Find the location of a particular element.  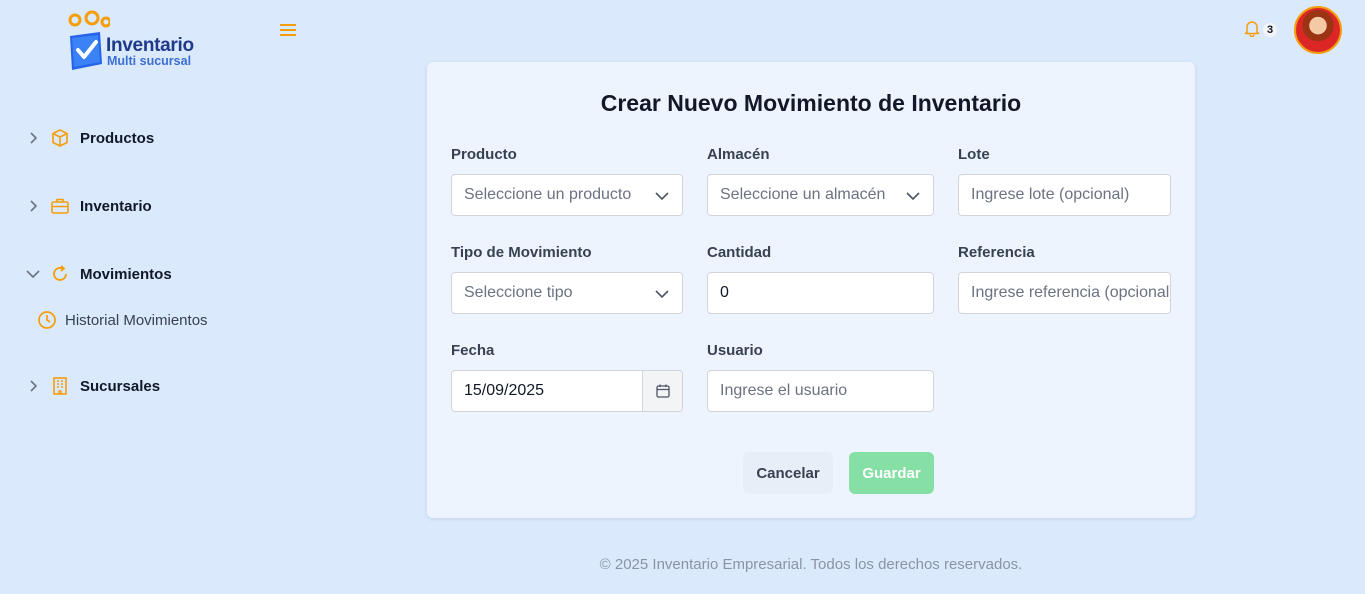

referencia-label: Referencia is located at coordinates (996, 252).